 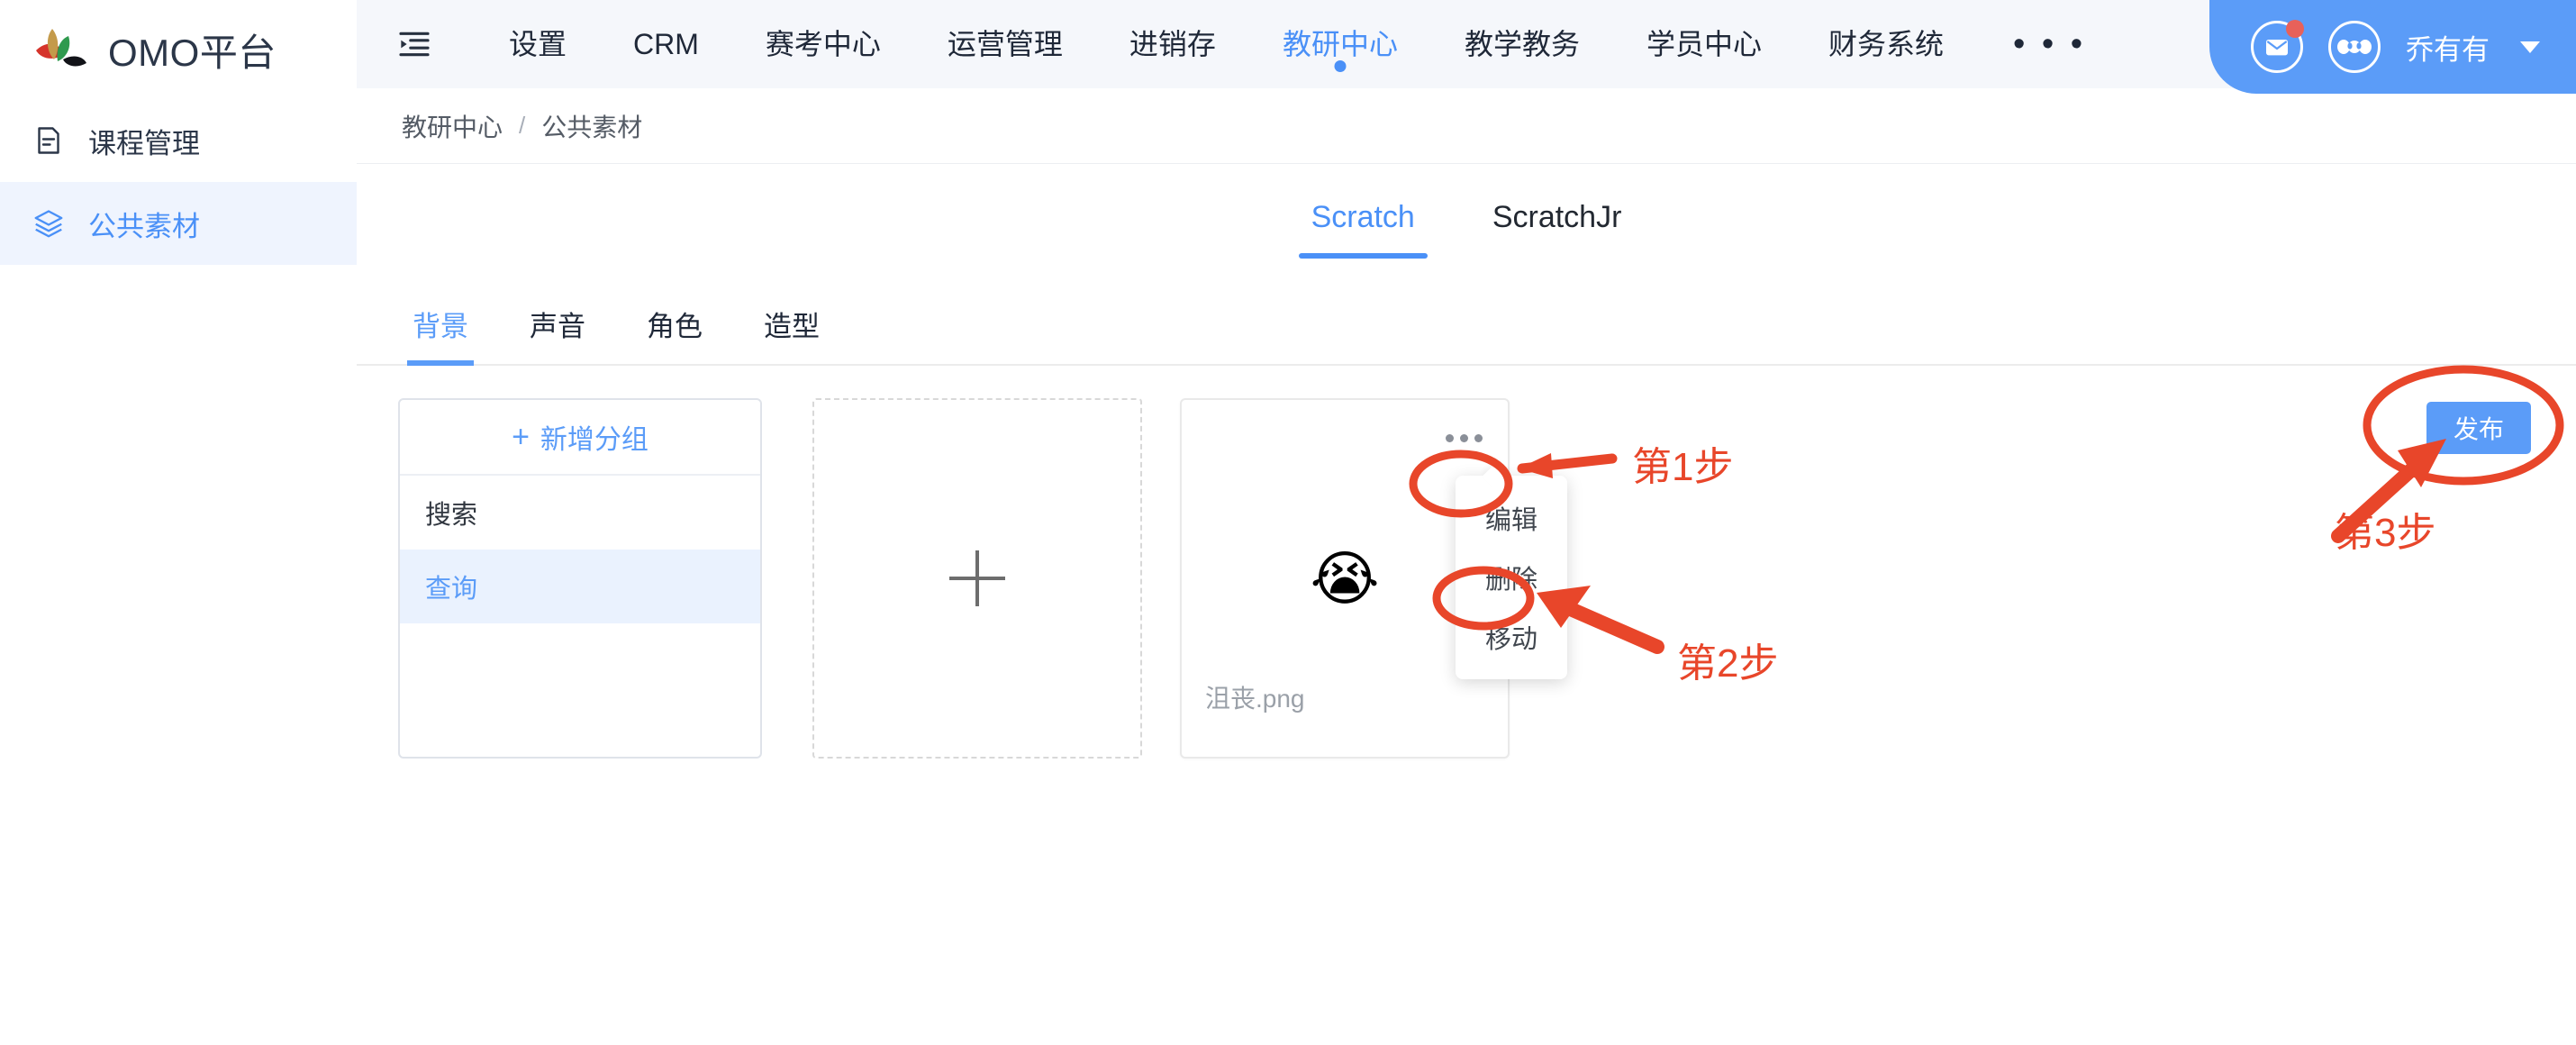 What do you see at coordinates (1466, 211) in the screenshot?
I see `product-tabs: Scratch ScratchJr` at bounding box center [1466, 211].